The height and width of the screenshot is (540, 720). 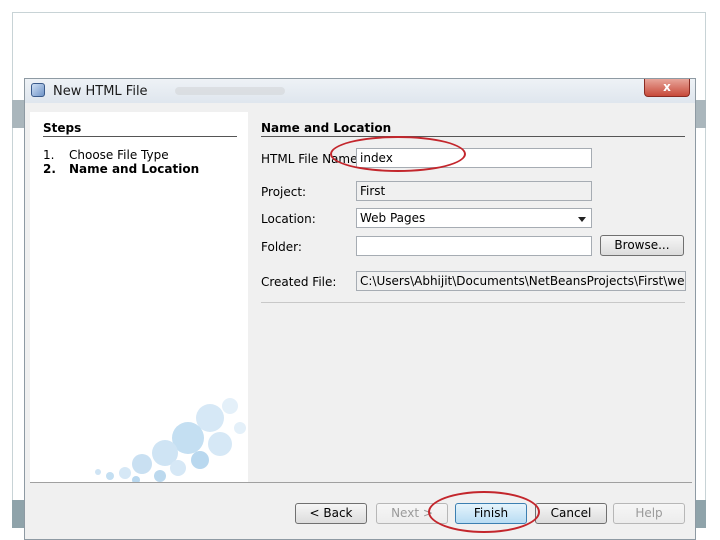 What do you see at coordinates (582, 219) in the screenshot?
I see `dropdown-arrow-icon` at bounding box center [582, 219].